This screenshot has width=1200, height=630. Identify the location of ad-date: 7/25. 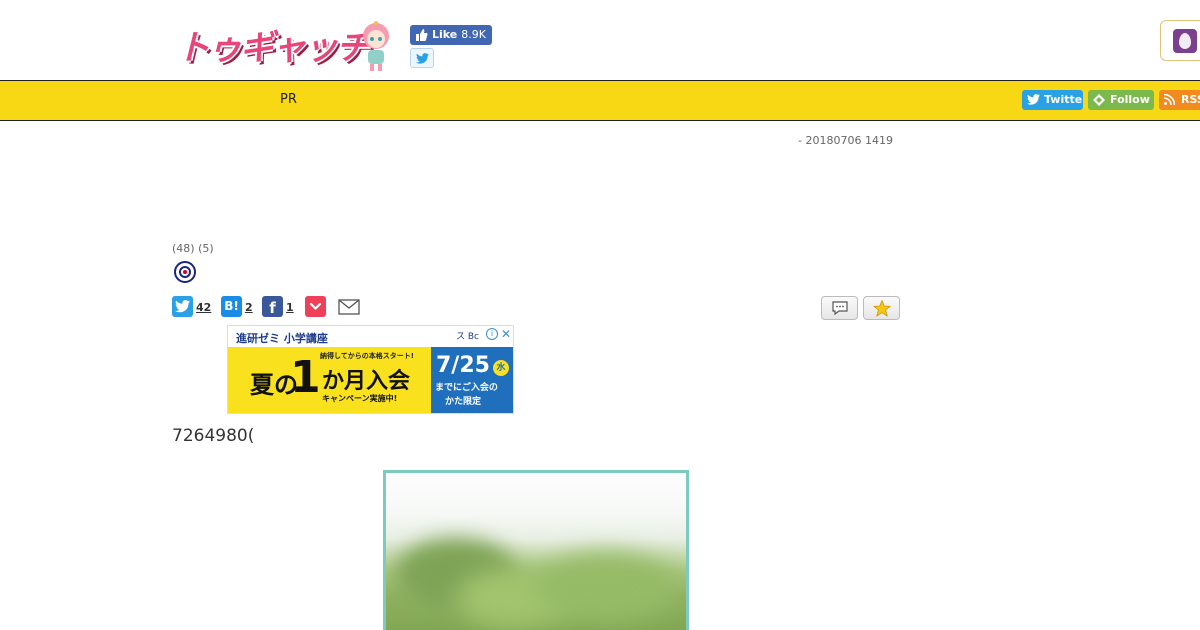
(463, 365).